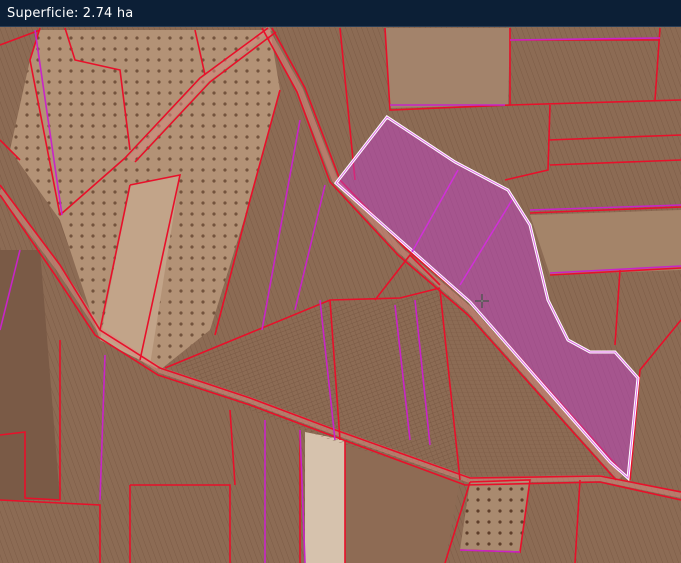 The height and width of the screenshot is (563, 681). What do you see at coordinates (605, 242) in the screenshot?
I see `field-pale-right` at bounding box center [605, 242].